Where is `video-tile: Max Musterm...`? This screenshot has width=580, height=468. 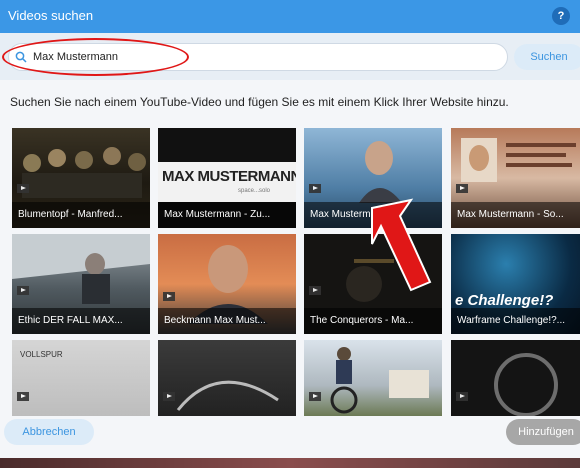
video-tile: Max Musterm... is located at coordinates (373, 178).